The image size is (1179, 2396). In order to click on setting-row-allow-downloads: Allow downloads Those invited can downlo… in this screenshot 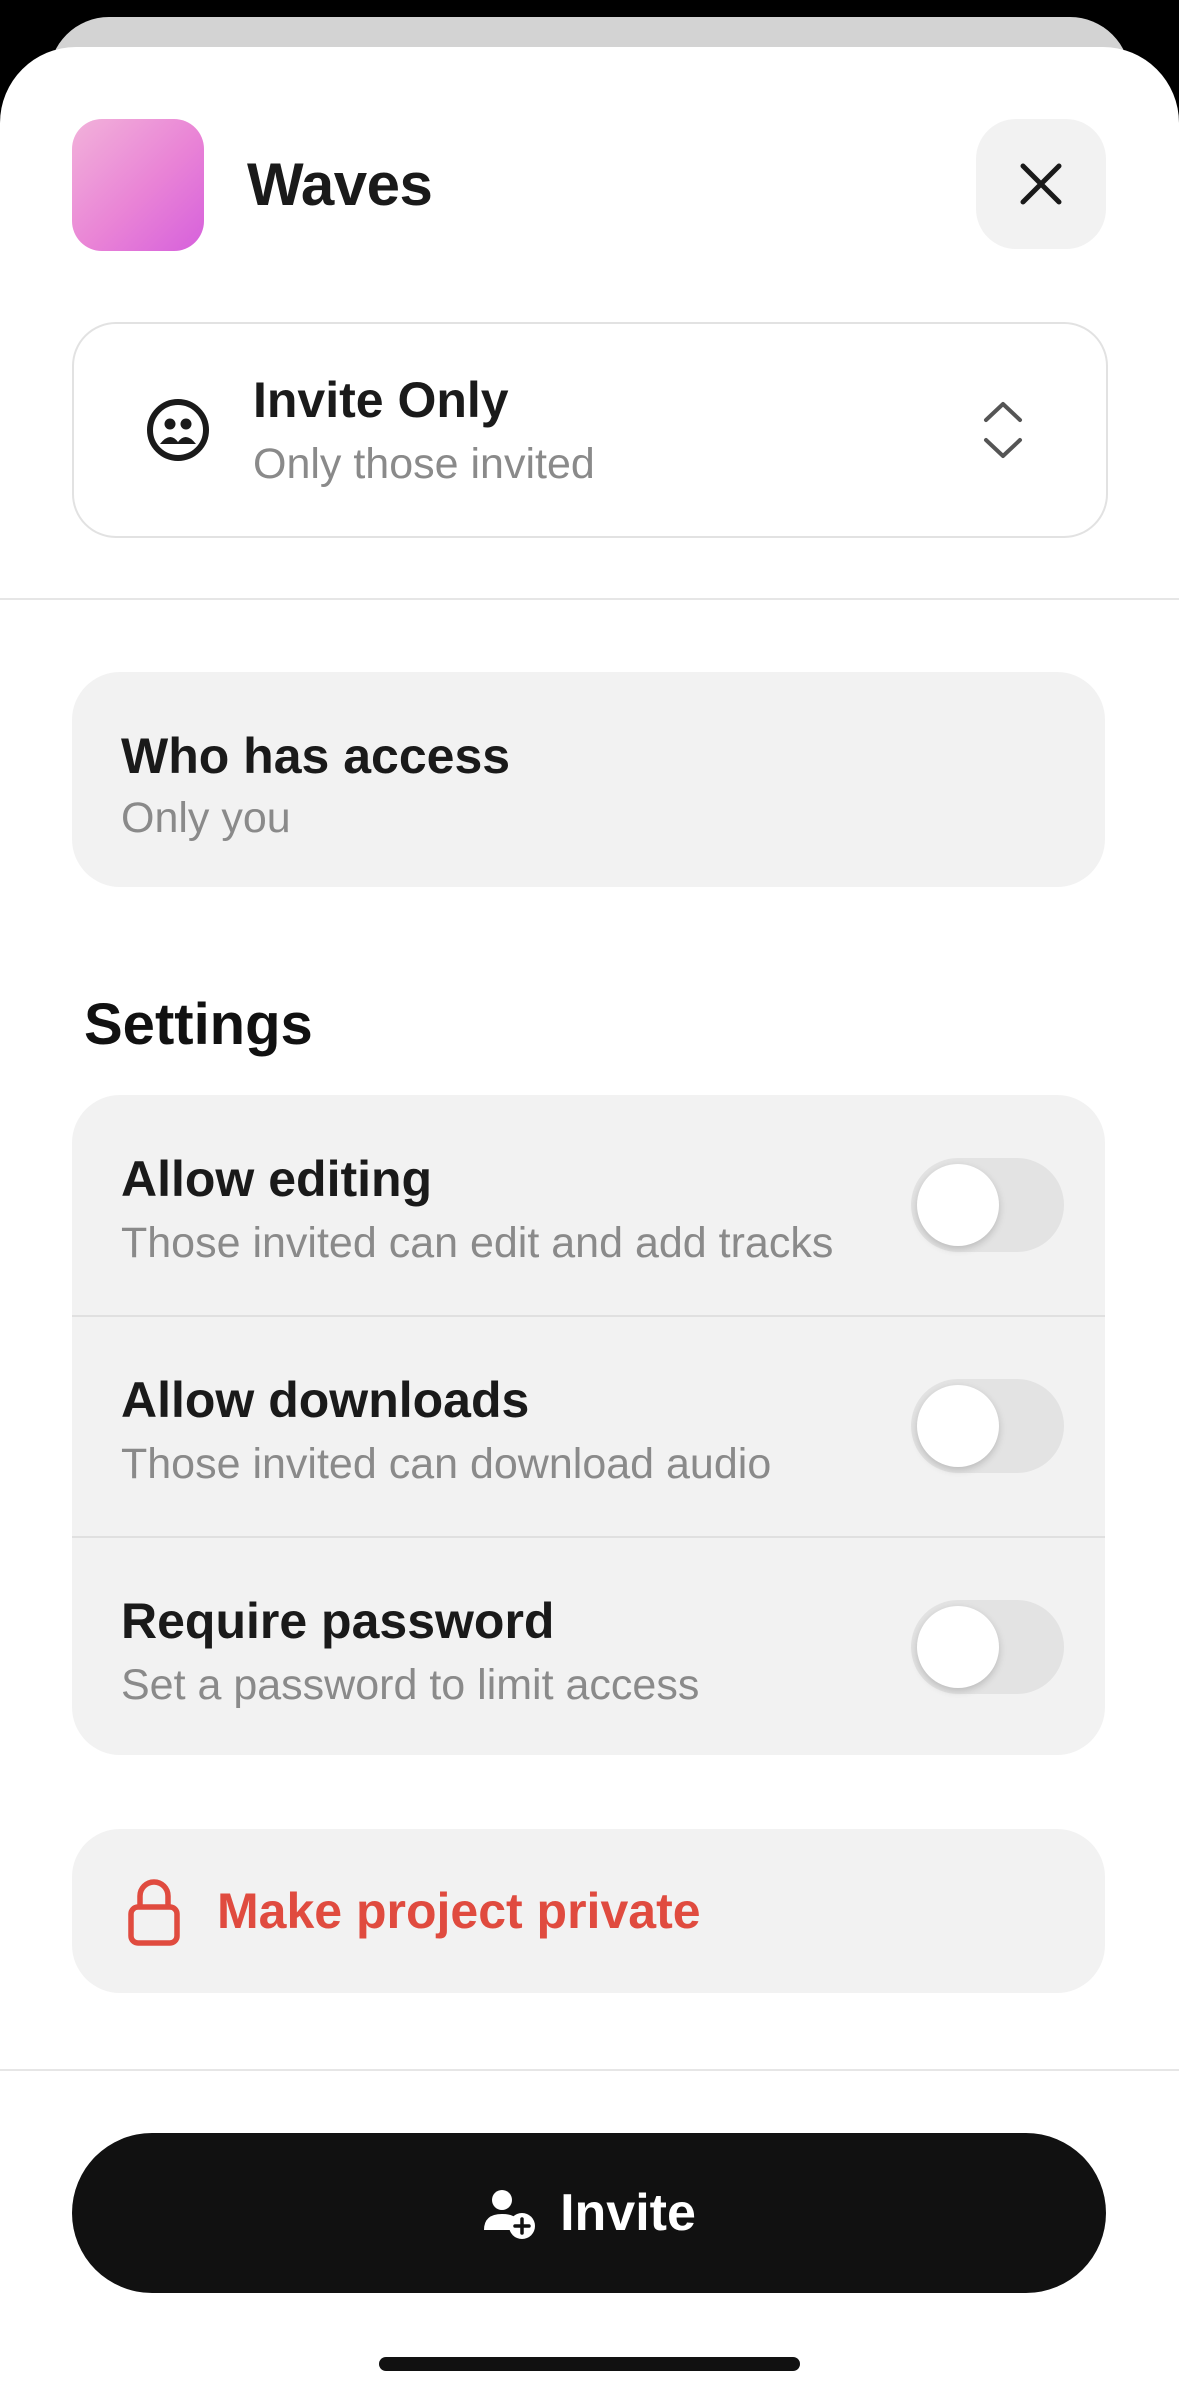, I will do `click(588, 1426)`.